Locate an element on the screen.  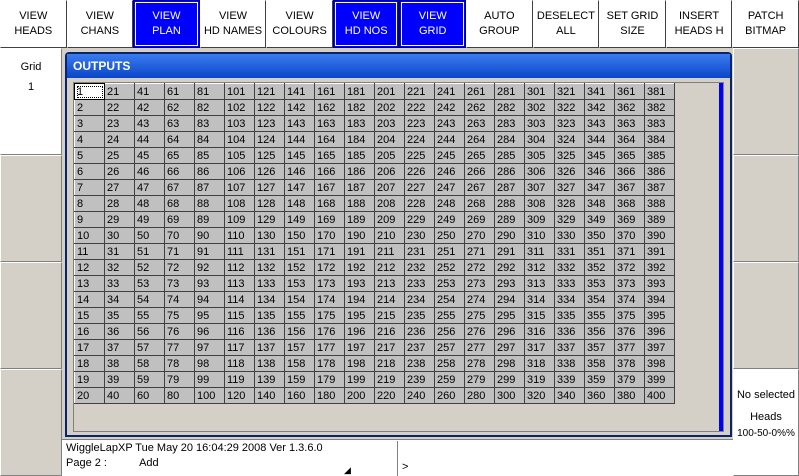
channel-cell: 217 is located at coordinates (389, 347).